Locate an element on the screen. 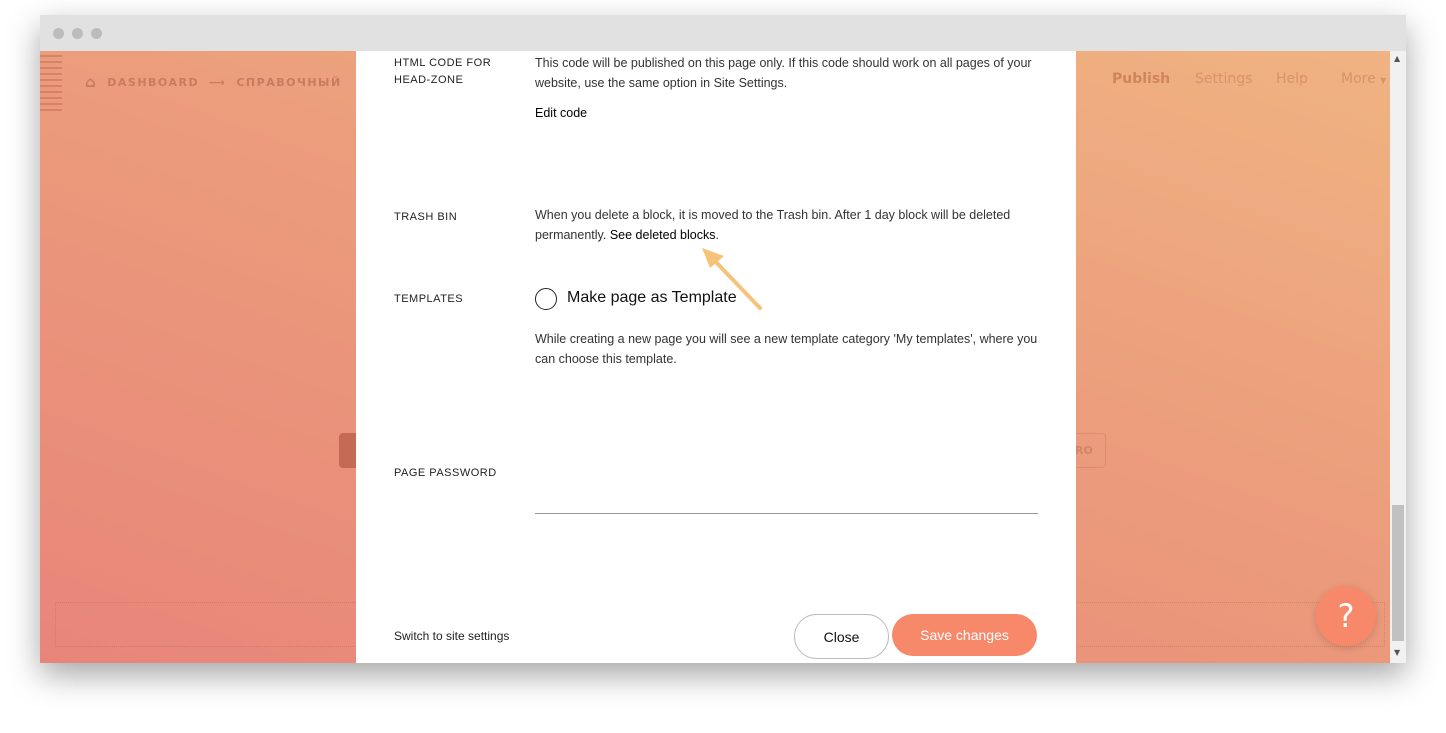 This screenshot has width=1446, height=733. maximize-window-dot is located at coordinates (96, 33).